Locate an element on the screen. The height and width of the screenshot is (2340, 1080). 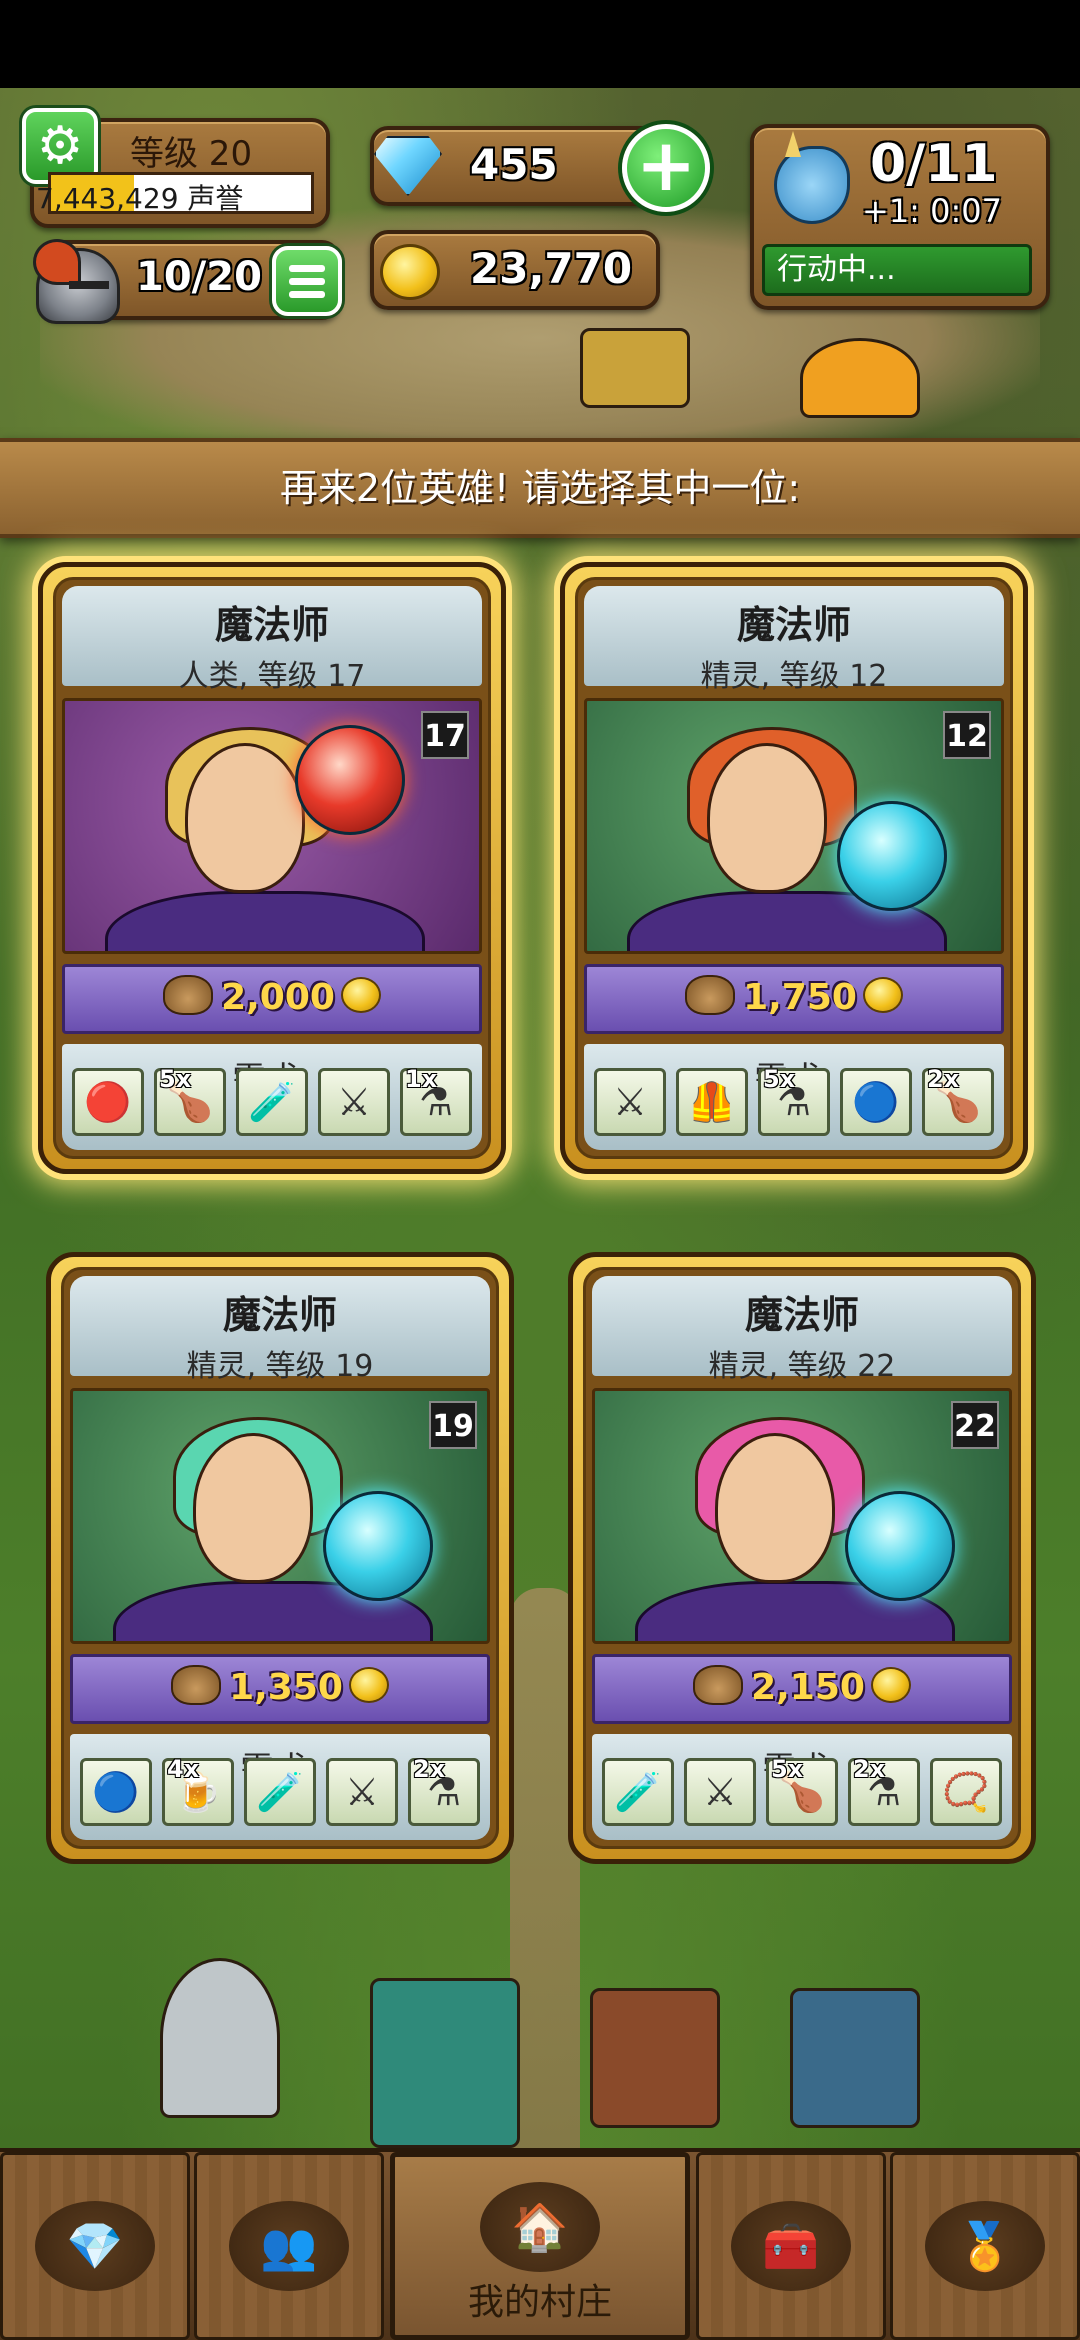
medal-icon: 🏅 is located at coordinates (985, 2245).